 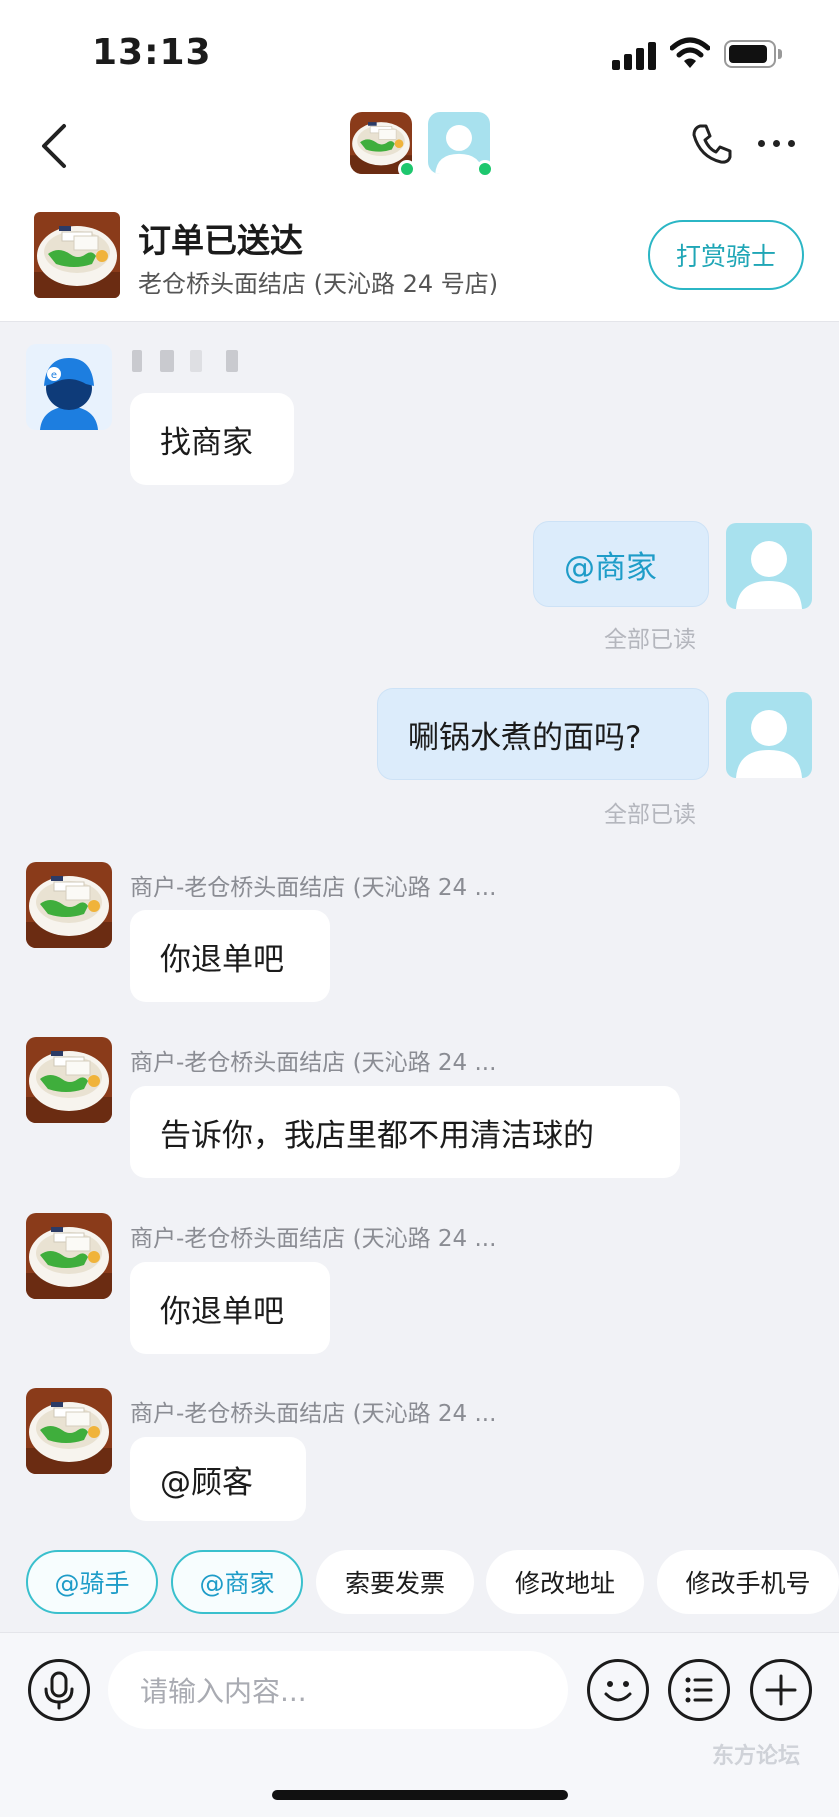 I want to click on rider-avatar, so click(x=69, y=387).